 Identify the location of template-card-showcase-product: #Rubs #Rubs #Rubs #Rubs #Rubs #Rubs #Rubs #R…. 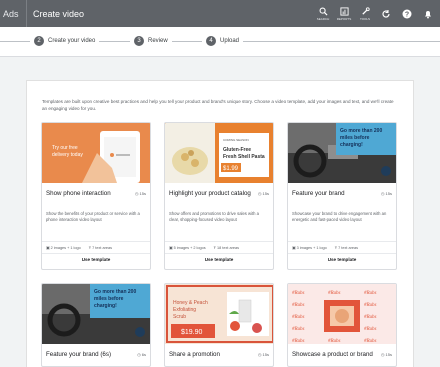
(342, 325).